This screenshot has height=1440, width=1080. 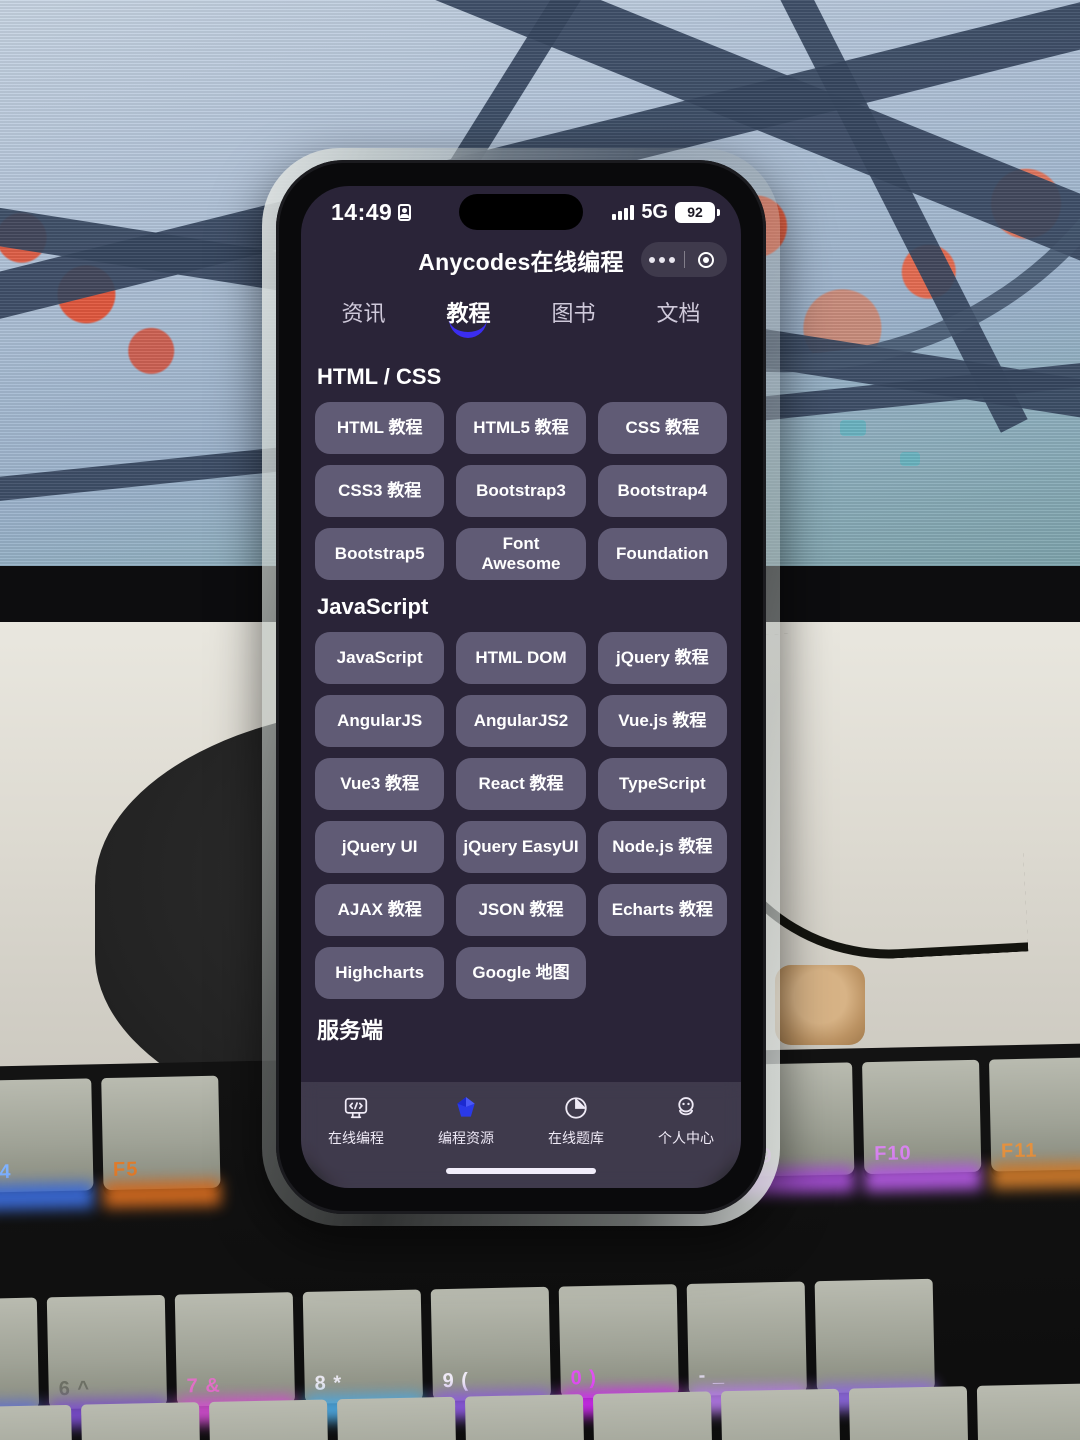 I want to click on person-icon, so click(x=686, y=1108).